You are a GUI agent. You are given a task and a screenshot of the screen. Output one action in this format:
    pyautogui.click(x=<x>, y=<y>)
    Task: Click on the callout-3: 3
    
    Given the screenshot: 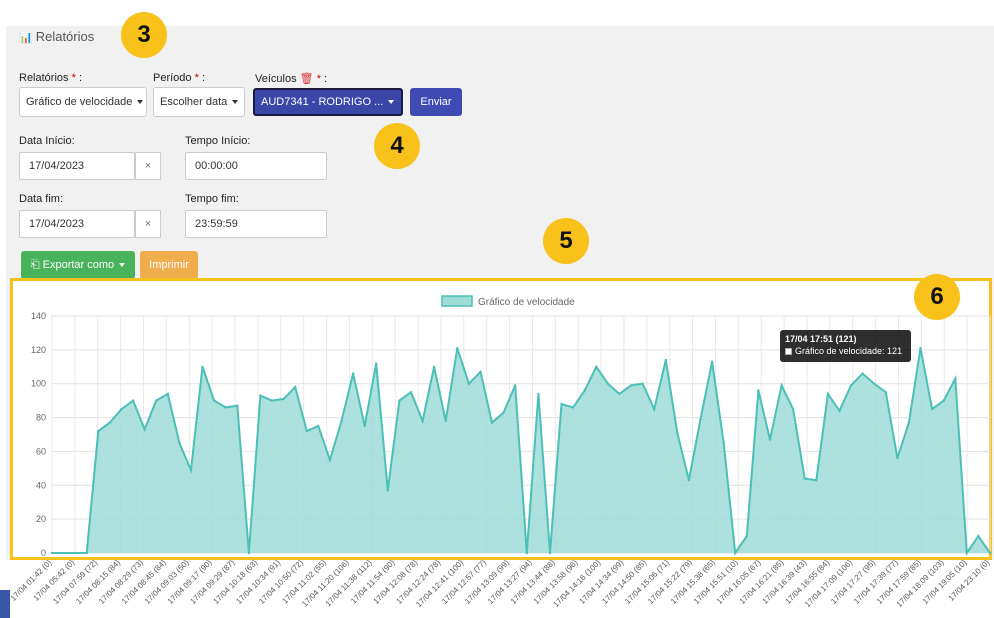 What is the action you would take?
    pyautogui.click(x=144, y=35)
    